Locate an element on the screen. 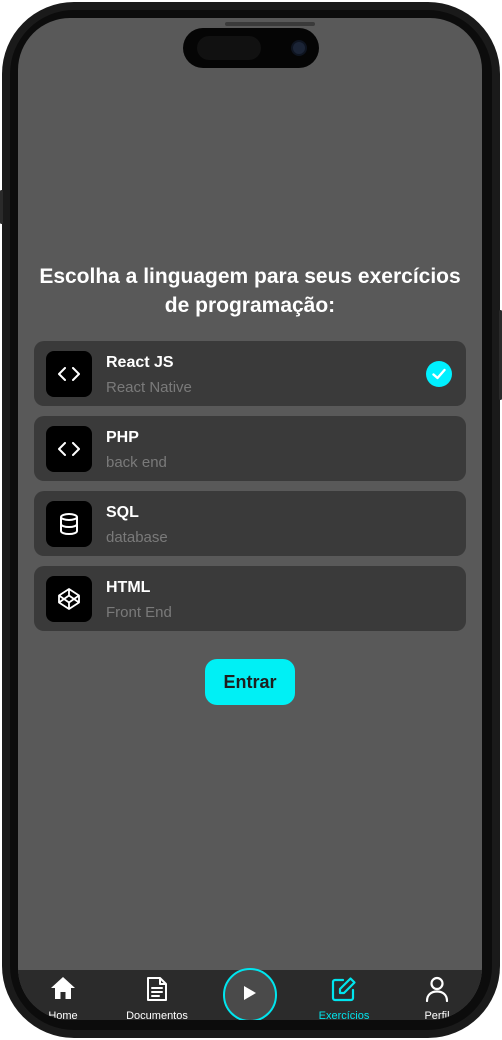 This screenshot has width=502, height=1040. tab-perfil: Perfil is located at coordinates (437, 995).